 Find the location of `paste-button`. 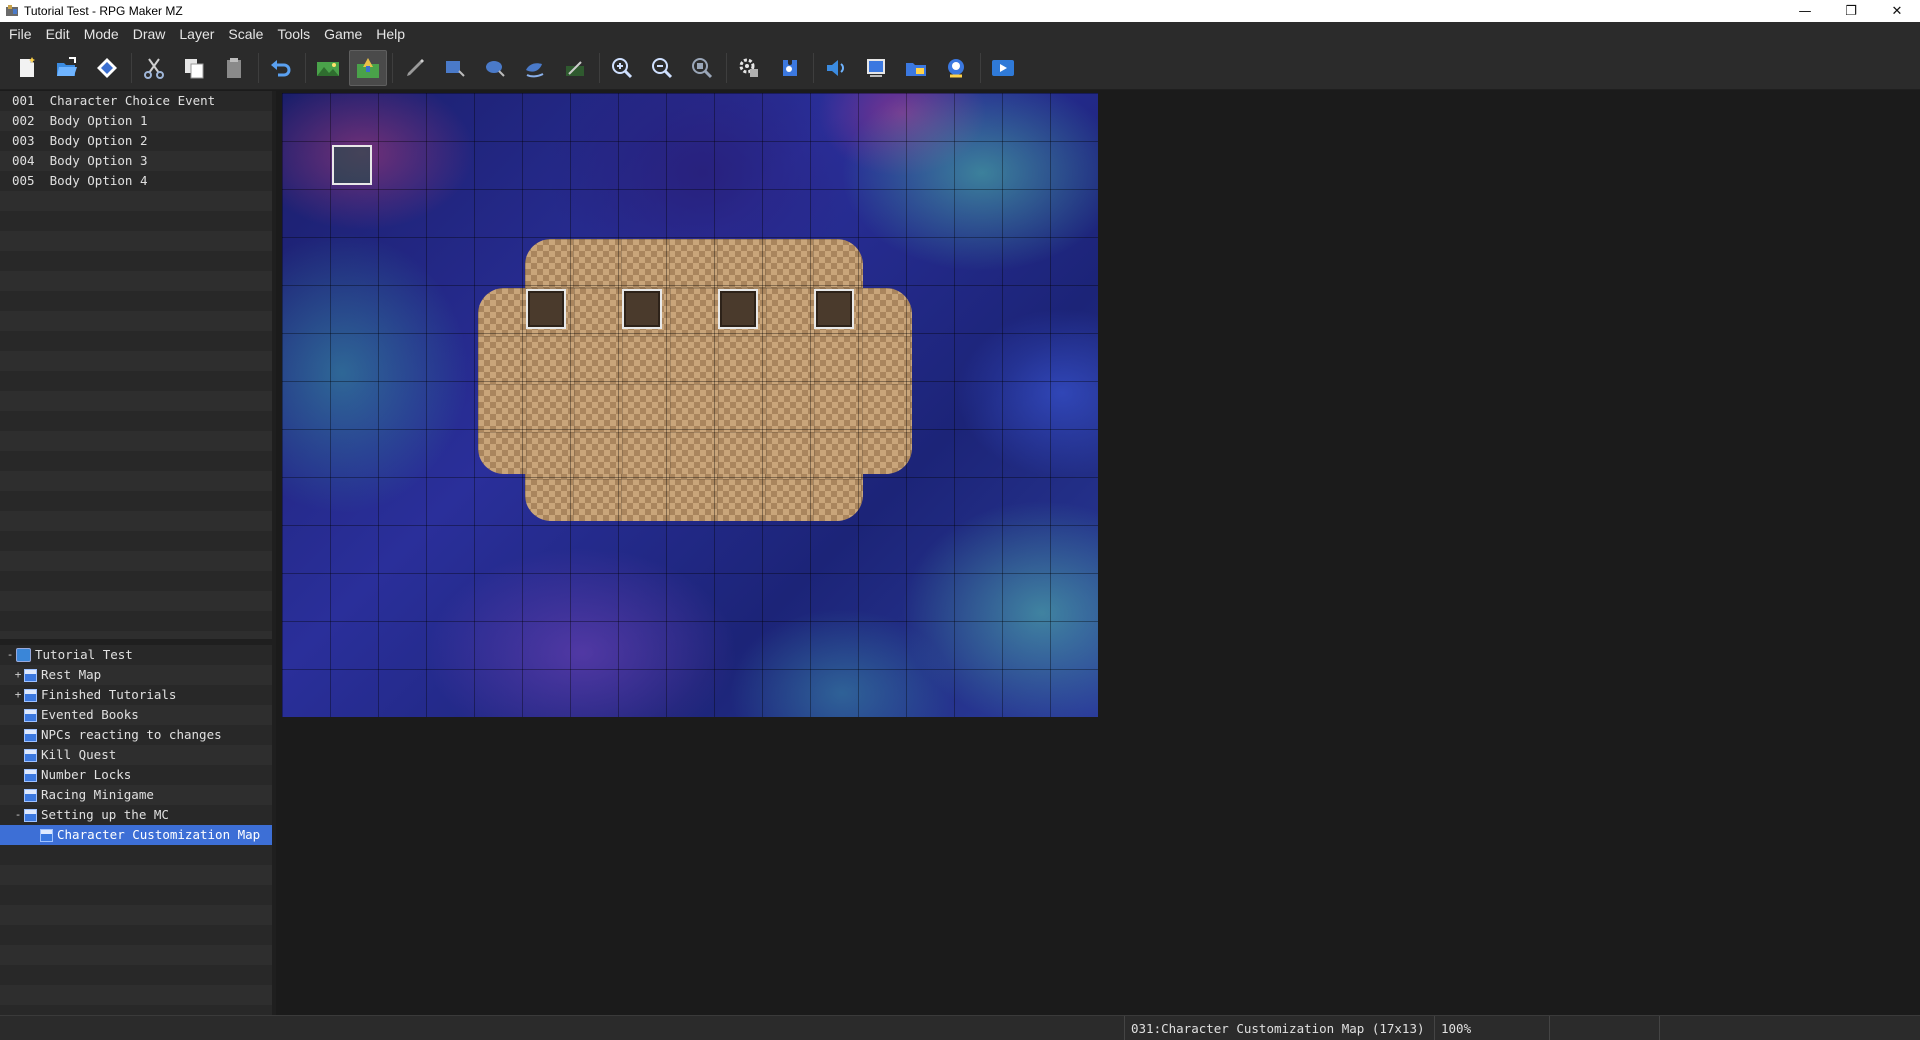

paste-button is located at coordinates (234, 68).